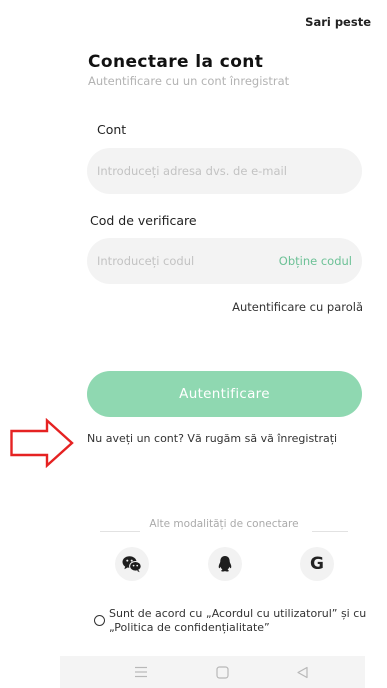 The height and width of the screenshot is (688, 387). I want to click on skip-link: Sari peste, so click(338, 22).